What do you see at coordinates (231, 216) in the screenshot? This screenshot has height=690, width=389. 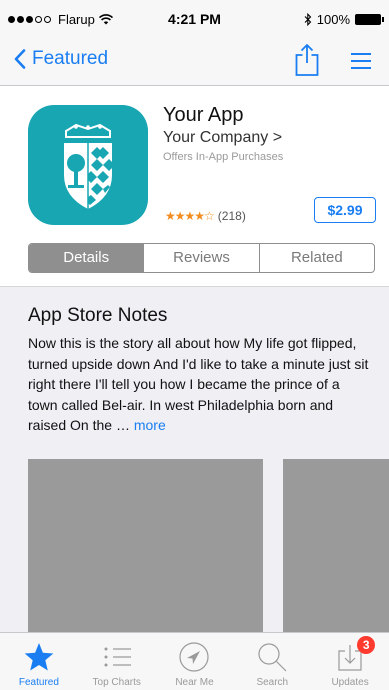 I see `rating-count: (218)` at bounding box center [231, 216].